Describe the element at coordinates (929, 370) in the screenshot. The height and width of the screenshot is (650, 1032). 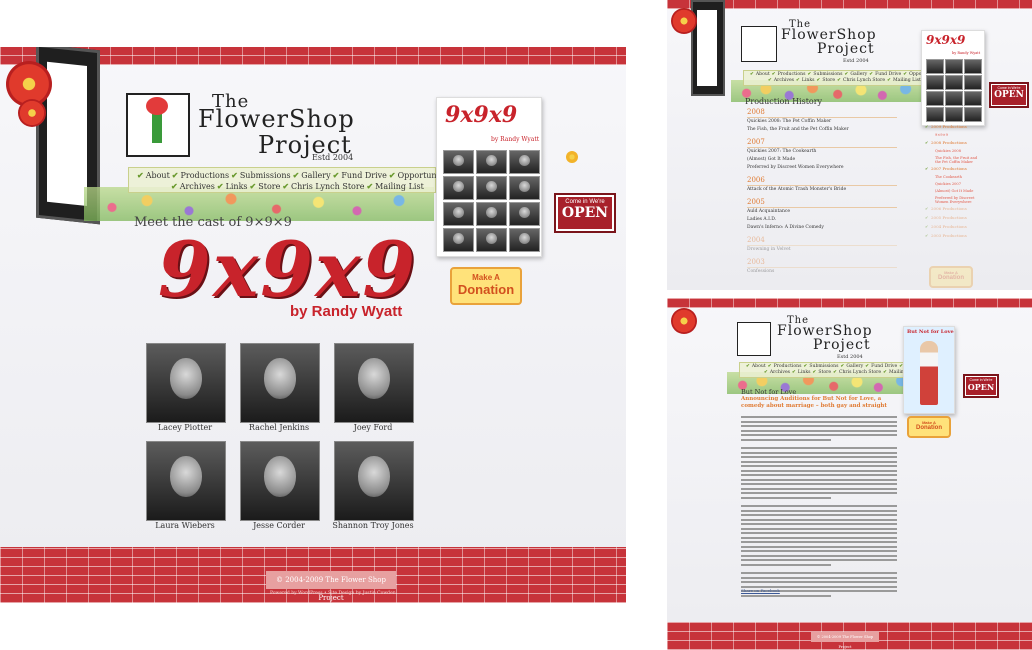
I see `article-poster: But Not for Love` at that location.